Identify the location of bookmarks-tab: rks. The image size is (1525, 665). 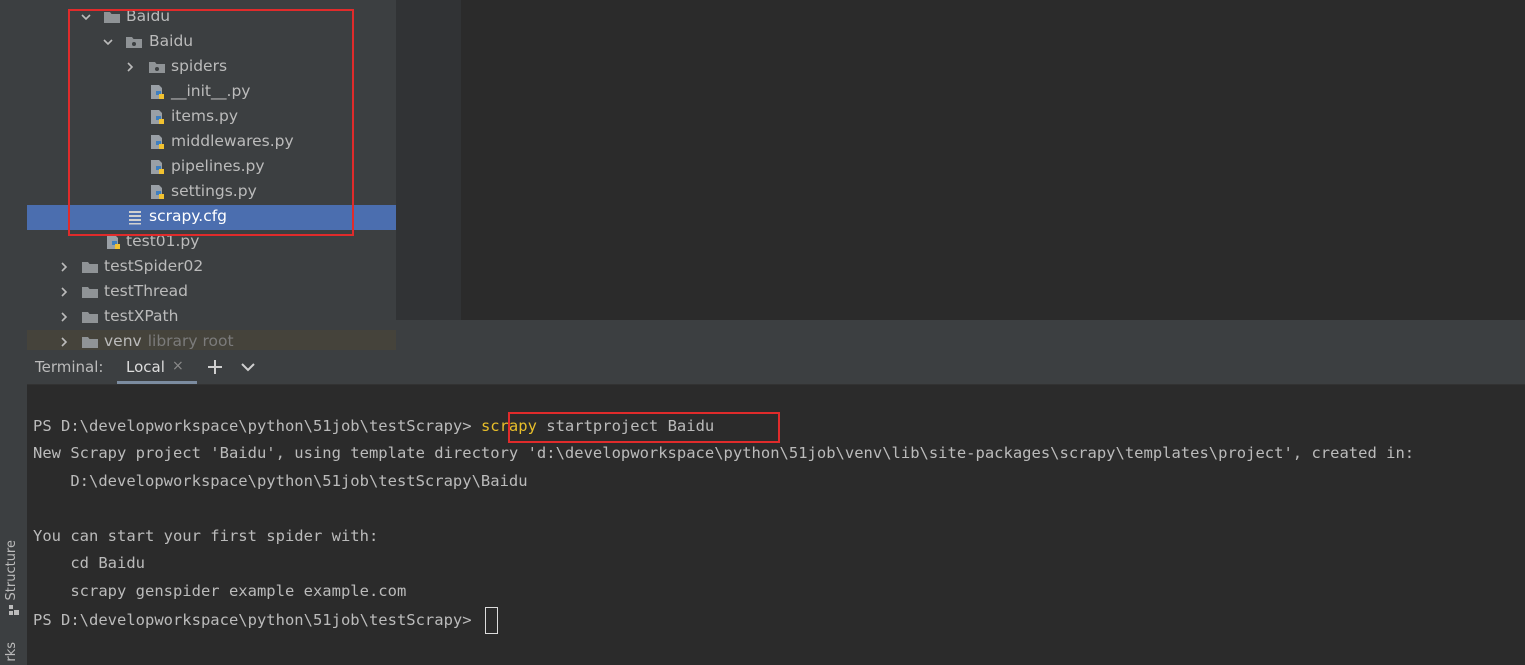
(11, 652).